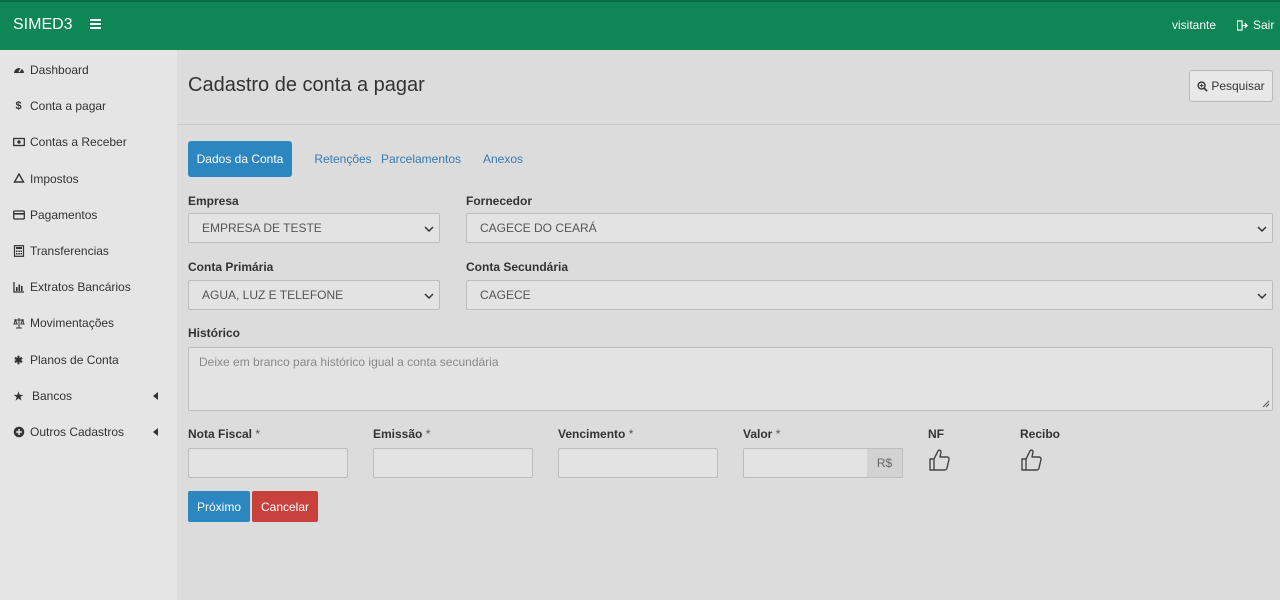 The image size is (1280, 600). What do you see at coordinates (640, 25) in the screenshot?
I see `top-navbar: SIMED3 visitante Sair` at bounding box center [640, 25].